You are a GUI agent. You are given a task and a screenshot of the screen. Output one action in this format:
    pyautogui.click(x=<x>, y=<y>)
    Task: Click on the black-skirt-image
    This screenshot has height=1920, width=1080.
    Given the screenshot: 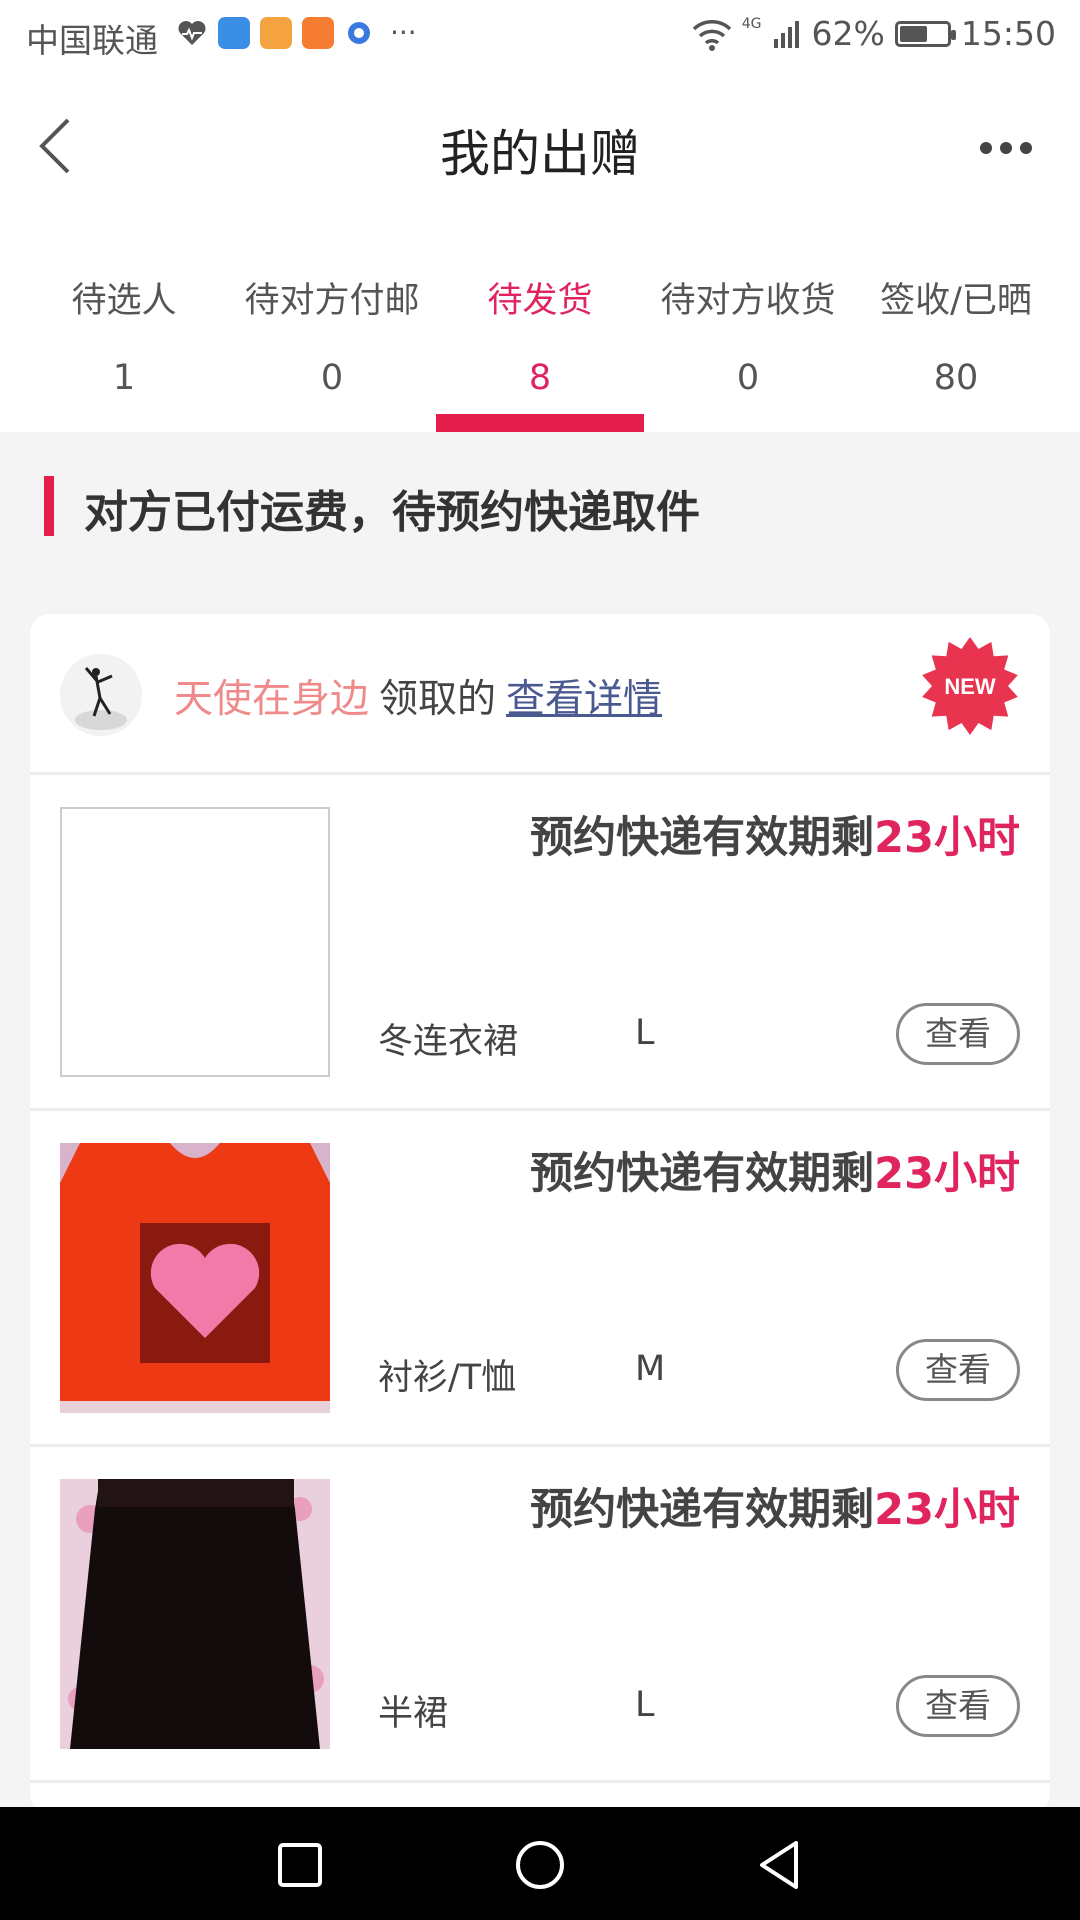 What is the action you would take?
    pyautogui.click(x=195, y=1614)
    